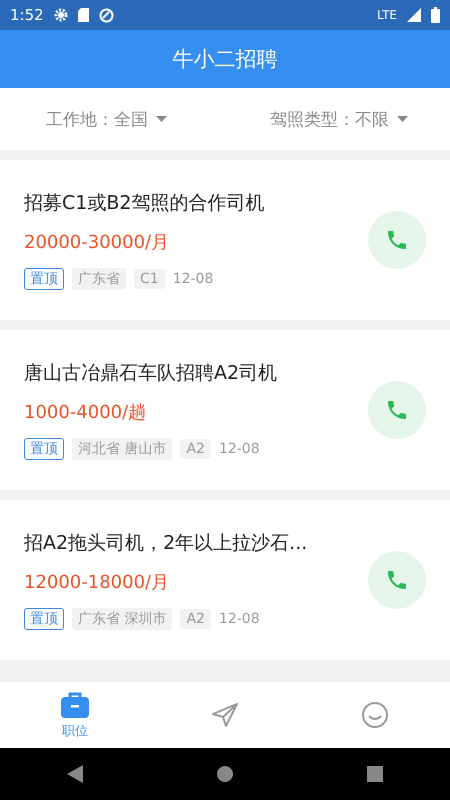  Describe the element at coordinates (122, 449) in the screenshot. I see `job-tag: 河北省 唐山市` at that location.